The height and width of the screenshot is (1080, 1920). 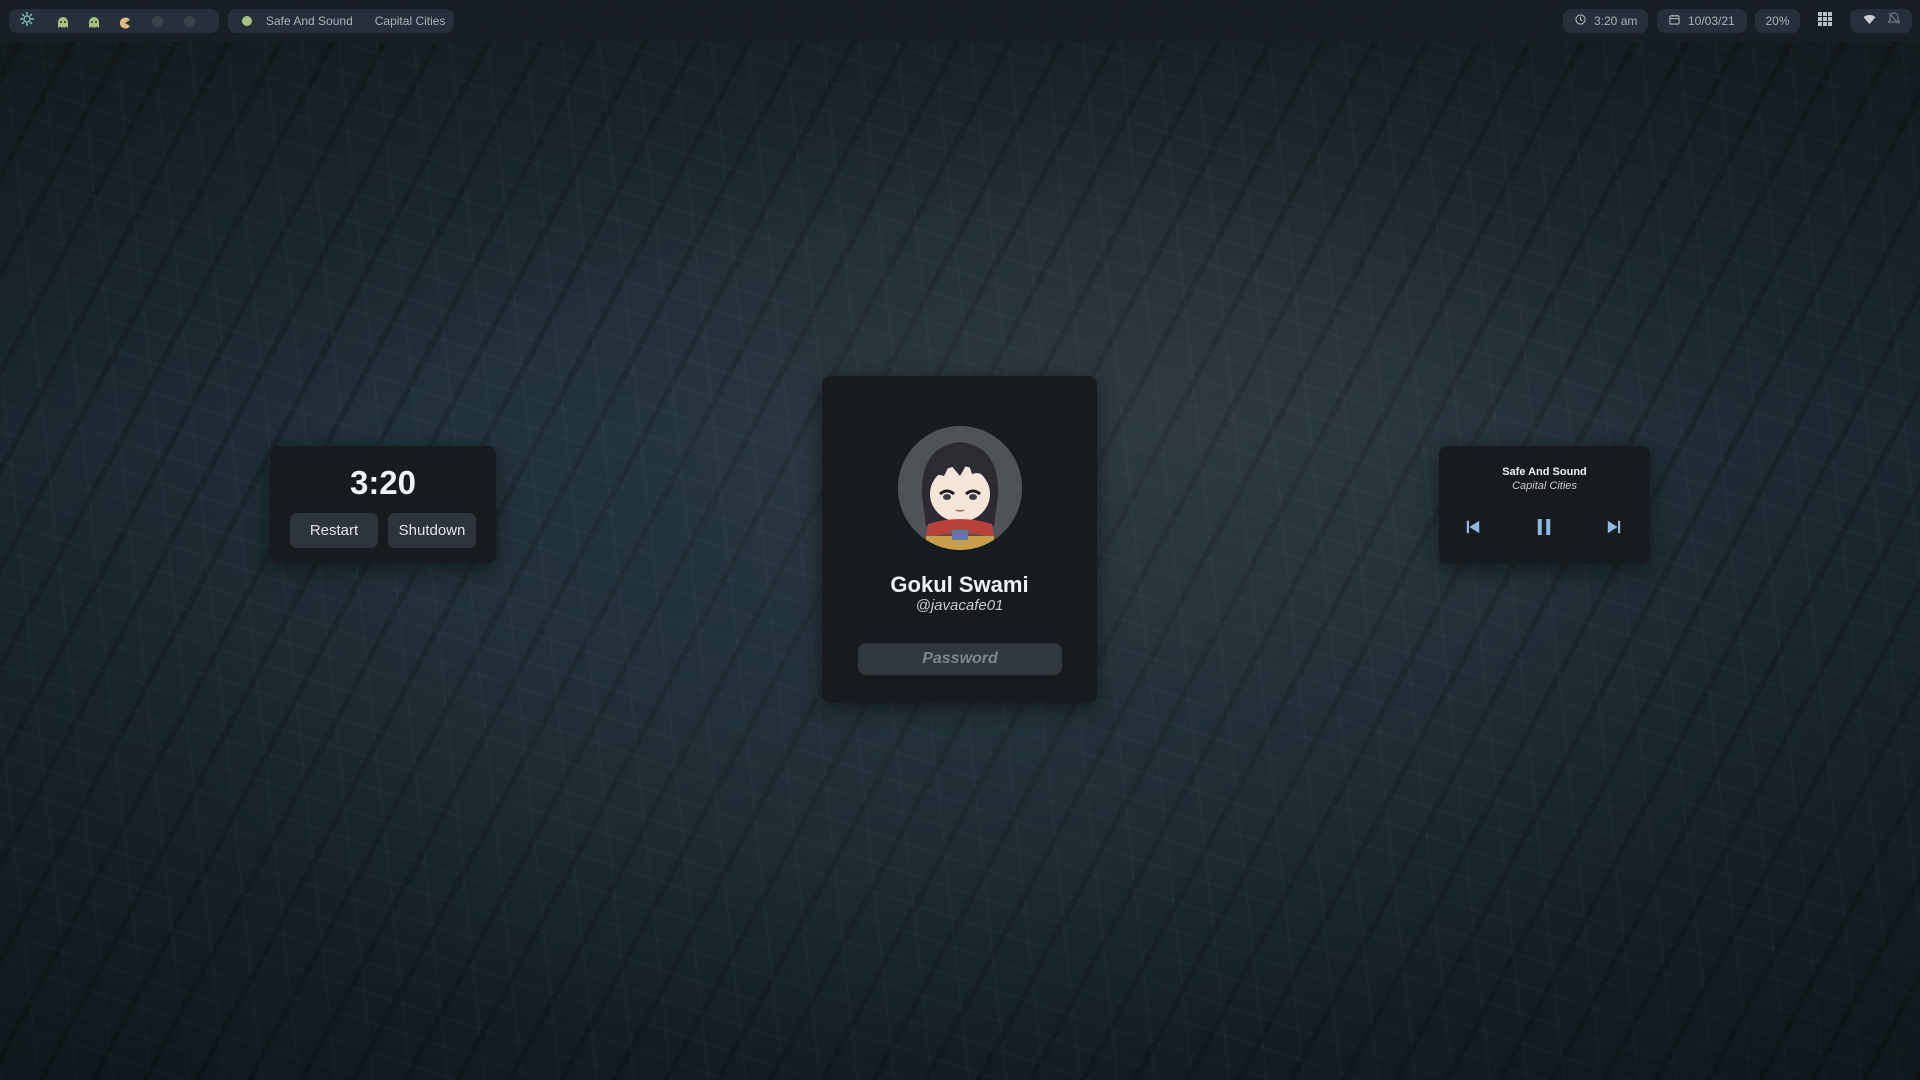 What do you see at coordinates (334, 530) in the screenshot?
I see `restart-button: Restart` at bounding box center [334, 530].